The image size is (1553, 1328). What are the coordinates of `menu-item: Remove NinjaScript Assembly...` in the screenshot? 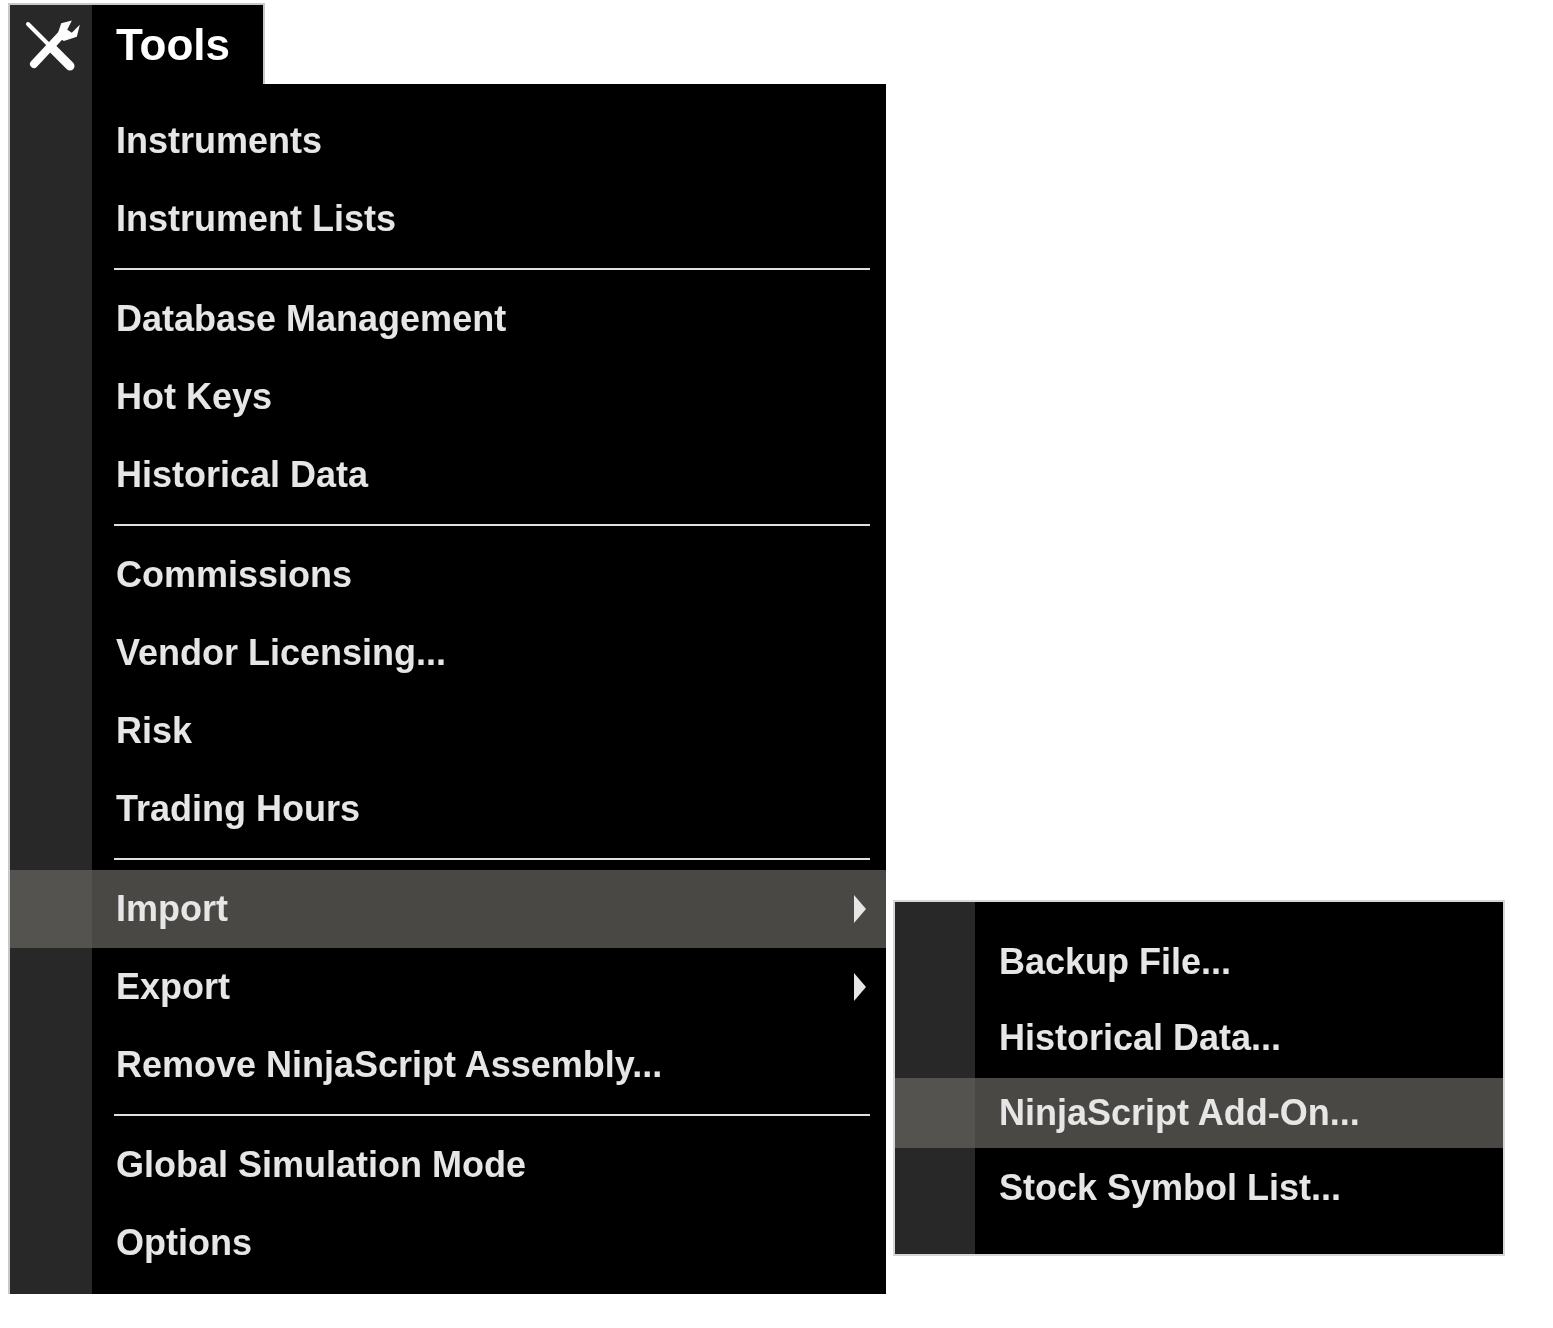 It's located at (489, 1065).